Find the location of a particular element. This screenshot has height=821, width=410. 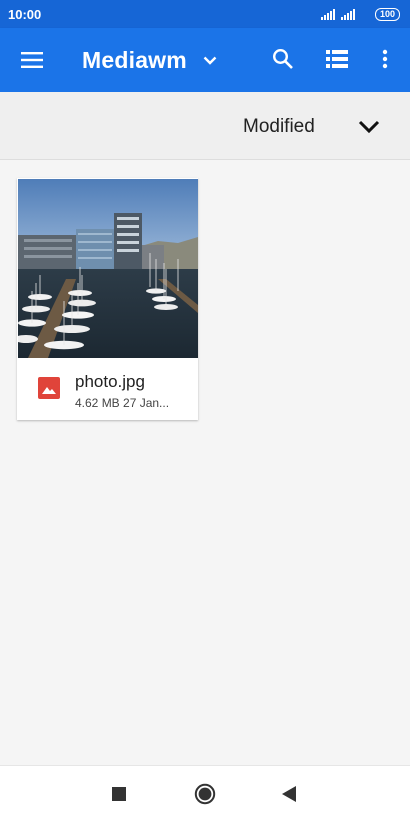

menu-button is located at coordinates (32, 60).